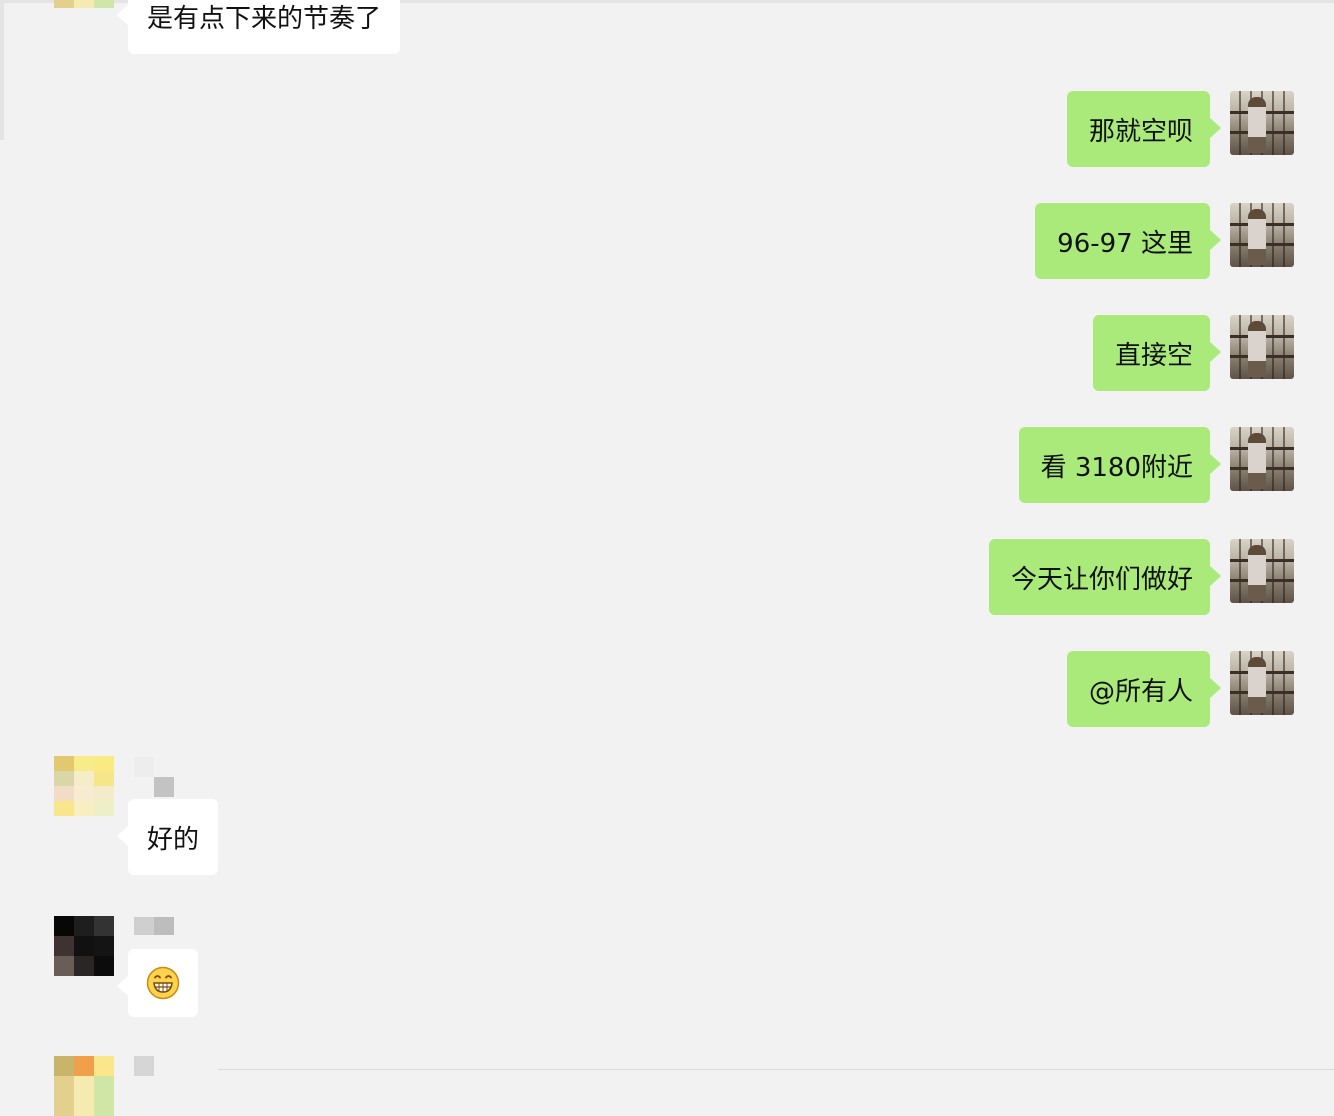  Describe the element at coordinates (173, 839) in the screenshot. I see `message-text: 好的` at that location.